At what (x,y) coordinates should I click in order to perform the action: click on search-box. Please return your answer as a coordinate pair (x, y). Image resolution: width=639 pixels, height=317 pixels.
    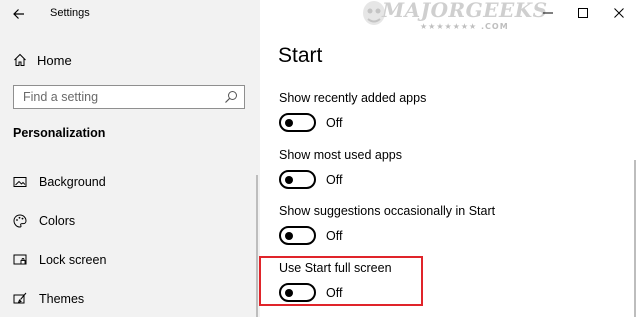
    Looking at the image, I should click on (129, 97).